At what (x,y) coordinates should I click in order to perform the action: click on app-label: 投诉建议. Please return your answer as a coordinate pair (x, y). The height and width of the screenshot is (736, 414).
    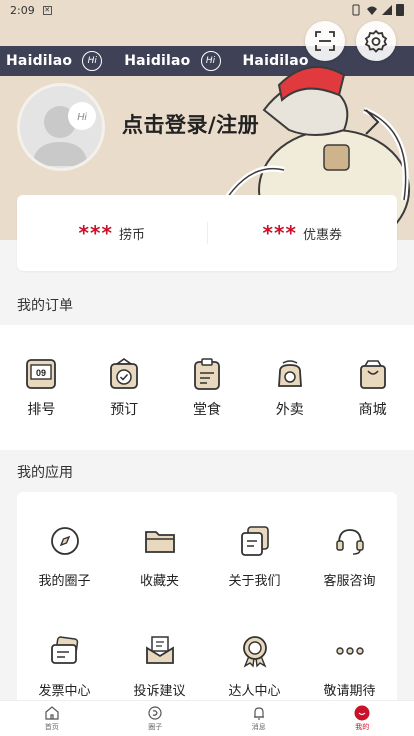
    Looking at the image, I should click on (159, 691).